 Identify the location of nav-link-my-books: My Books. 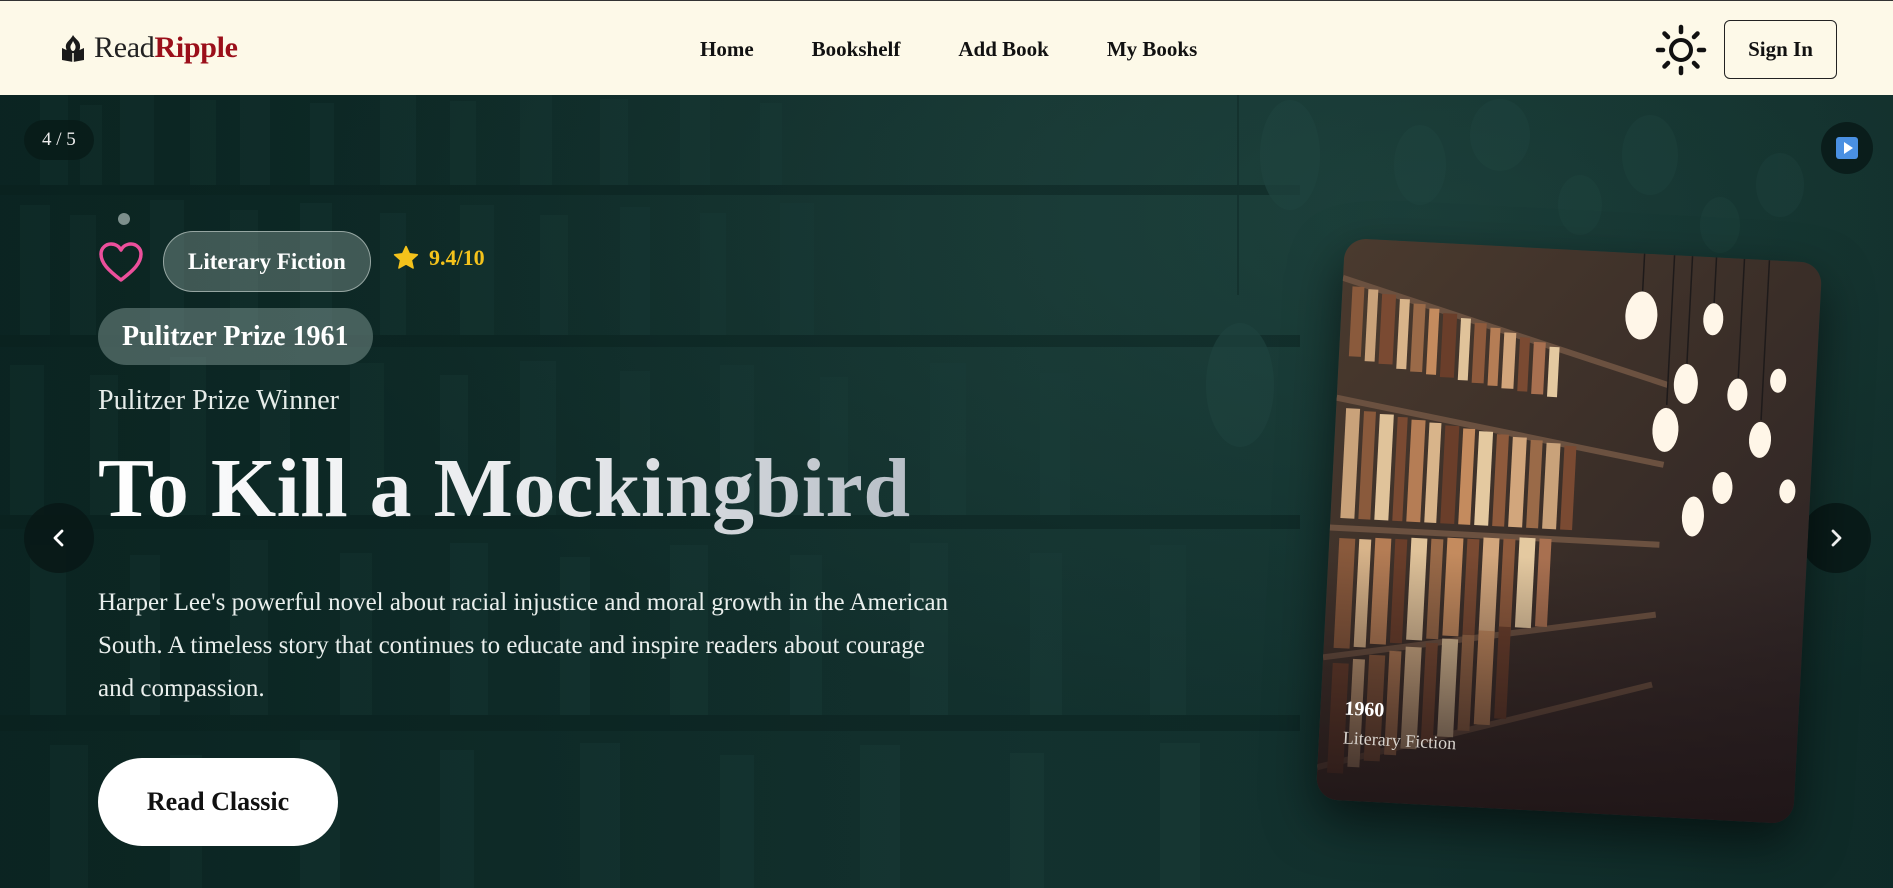
(1152, 49).